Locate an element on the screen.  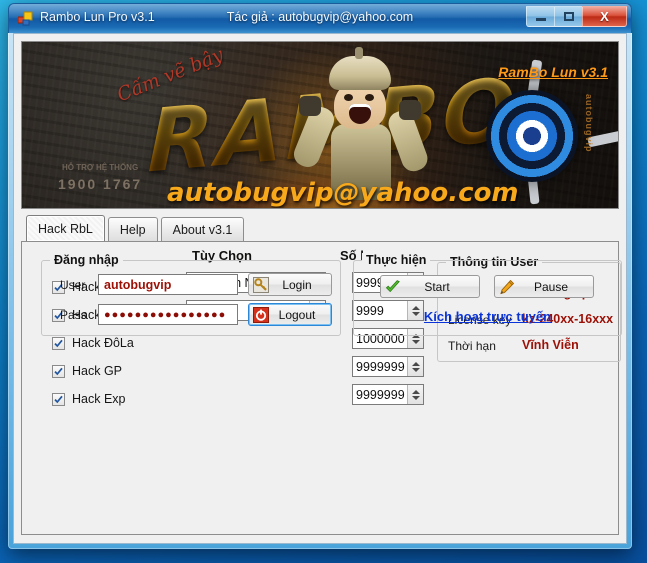
login-button: Login is located at coordinates (290, 284).